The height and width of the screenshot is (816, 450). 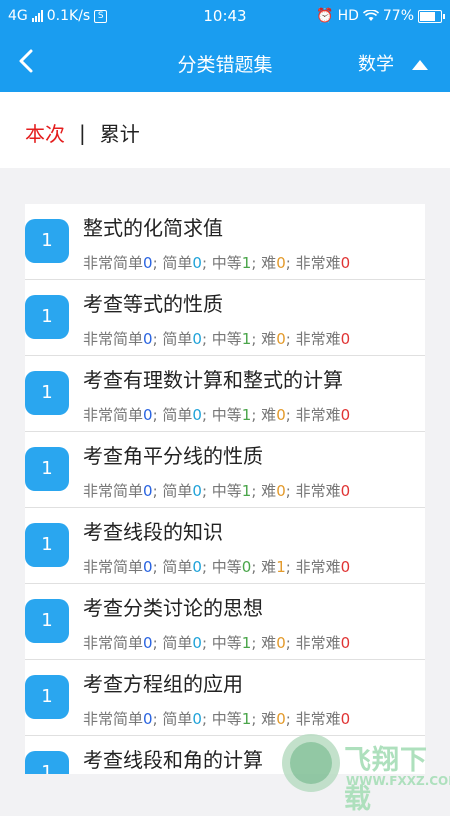 What do you see at coordinates (225, 318) in the screenshot?
I see `list-item: 1 考查等式的性质 非常简单0; 简单0; 中等1; 难0; 非常难0` at bounding box center [225, 318].